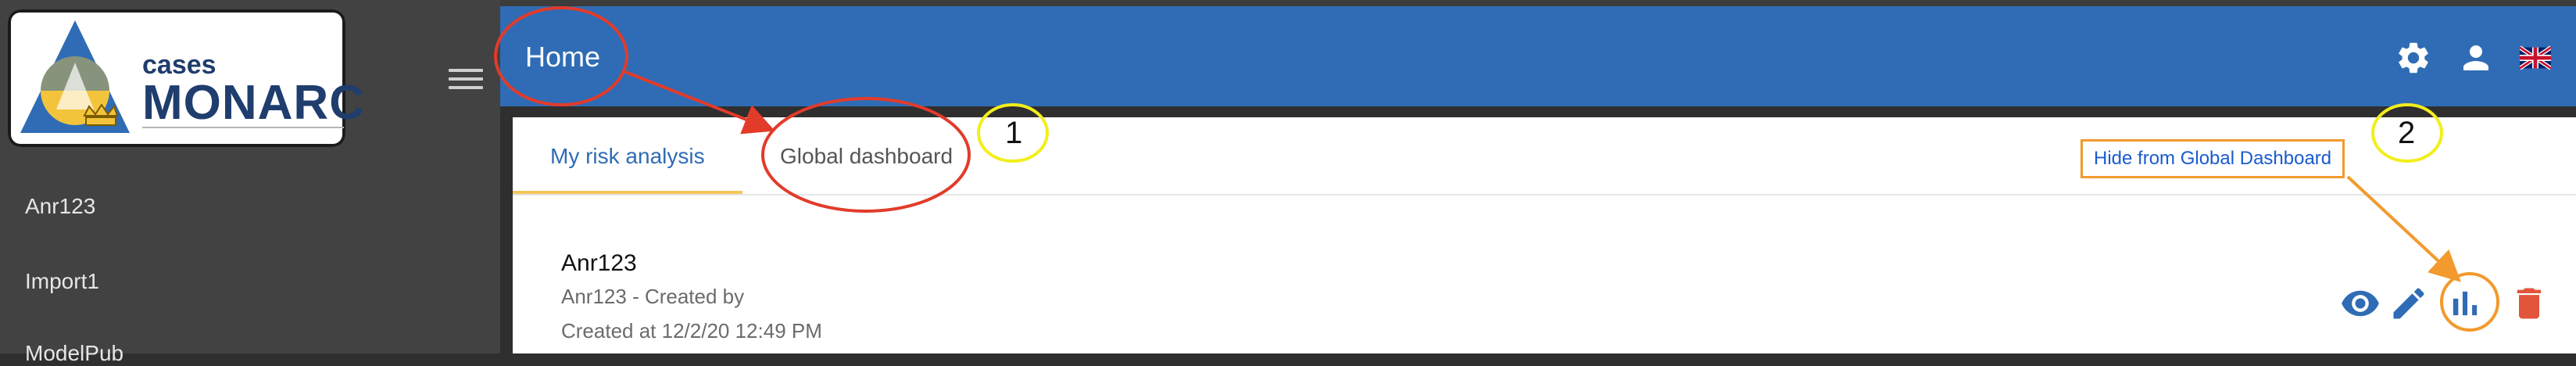 The width and height of the screenshot is (2576, 366). I want to click on risk-analysis-subtitle: Anr123 - Created by, so click(653, 297).